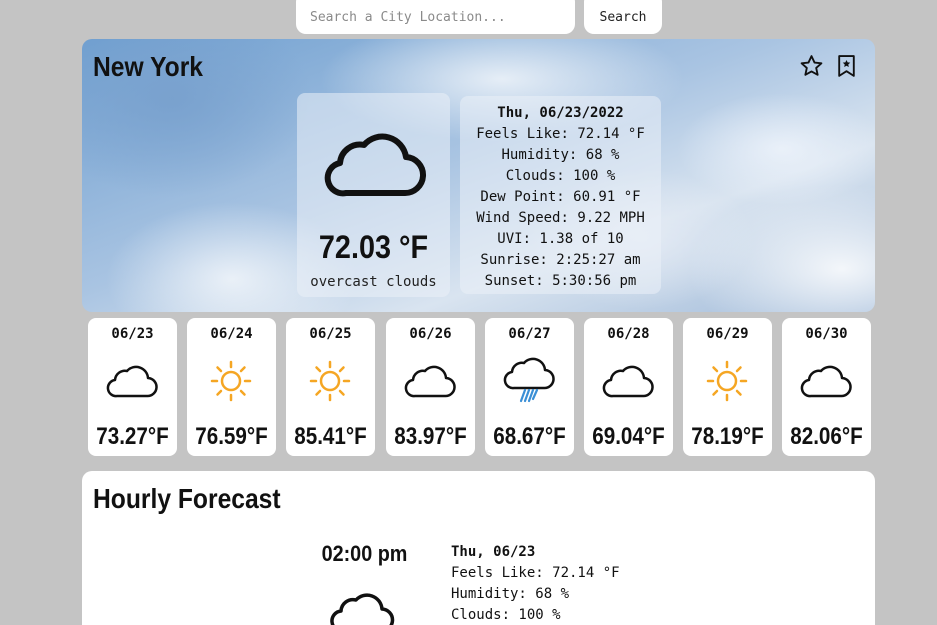 The width and height of the screenshot is (937, 625). I want to click on day-temperature: 73.27°F, so click(132, 436).